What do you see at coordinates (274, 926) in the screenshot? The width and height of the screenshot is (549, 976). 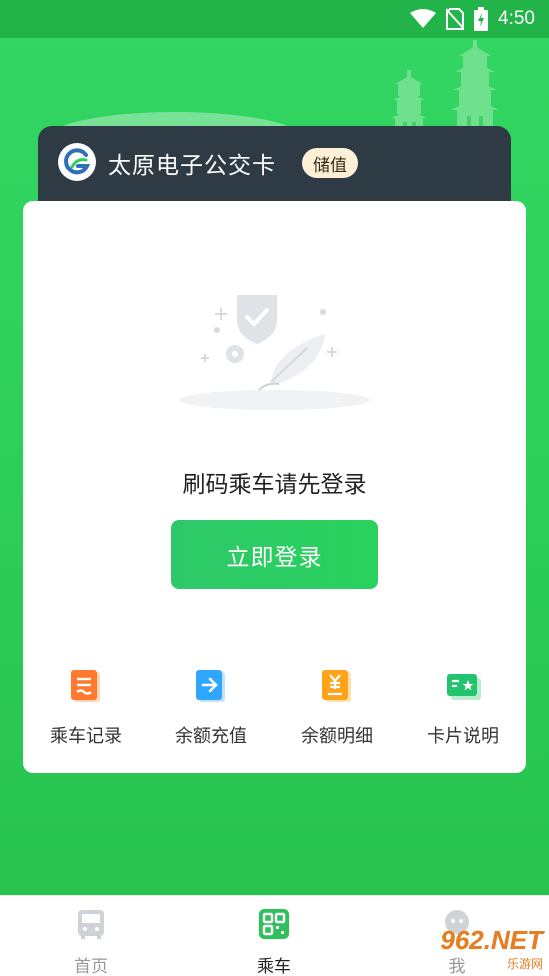 I see `qr-code-icon` at bounding box center [274, 926].